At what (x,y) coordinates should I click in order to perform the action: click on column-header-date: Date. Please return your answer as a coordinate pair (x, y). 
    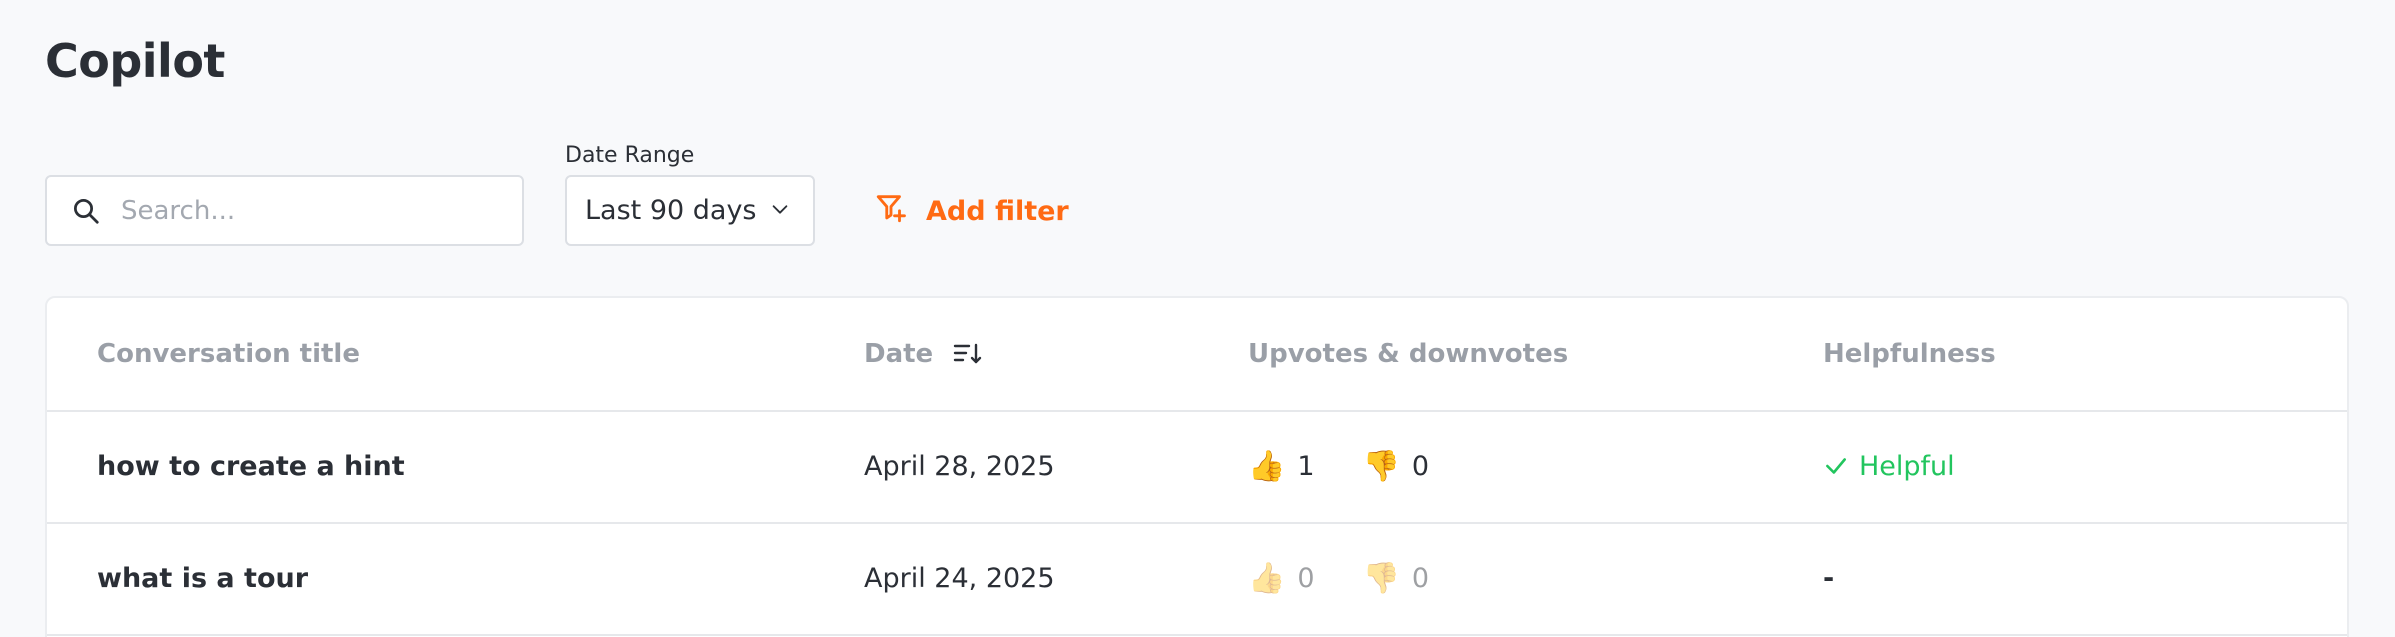
    Looking at the image, I should click on (923, 354).